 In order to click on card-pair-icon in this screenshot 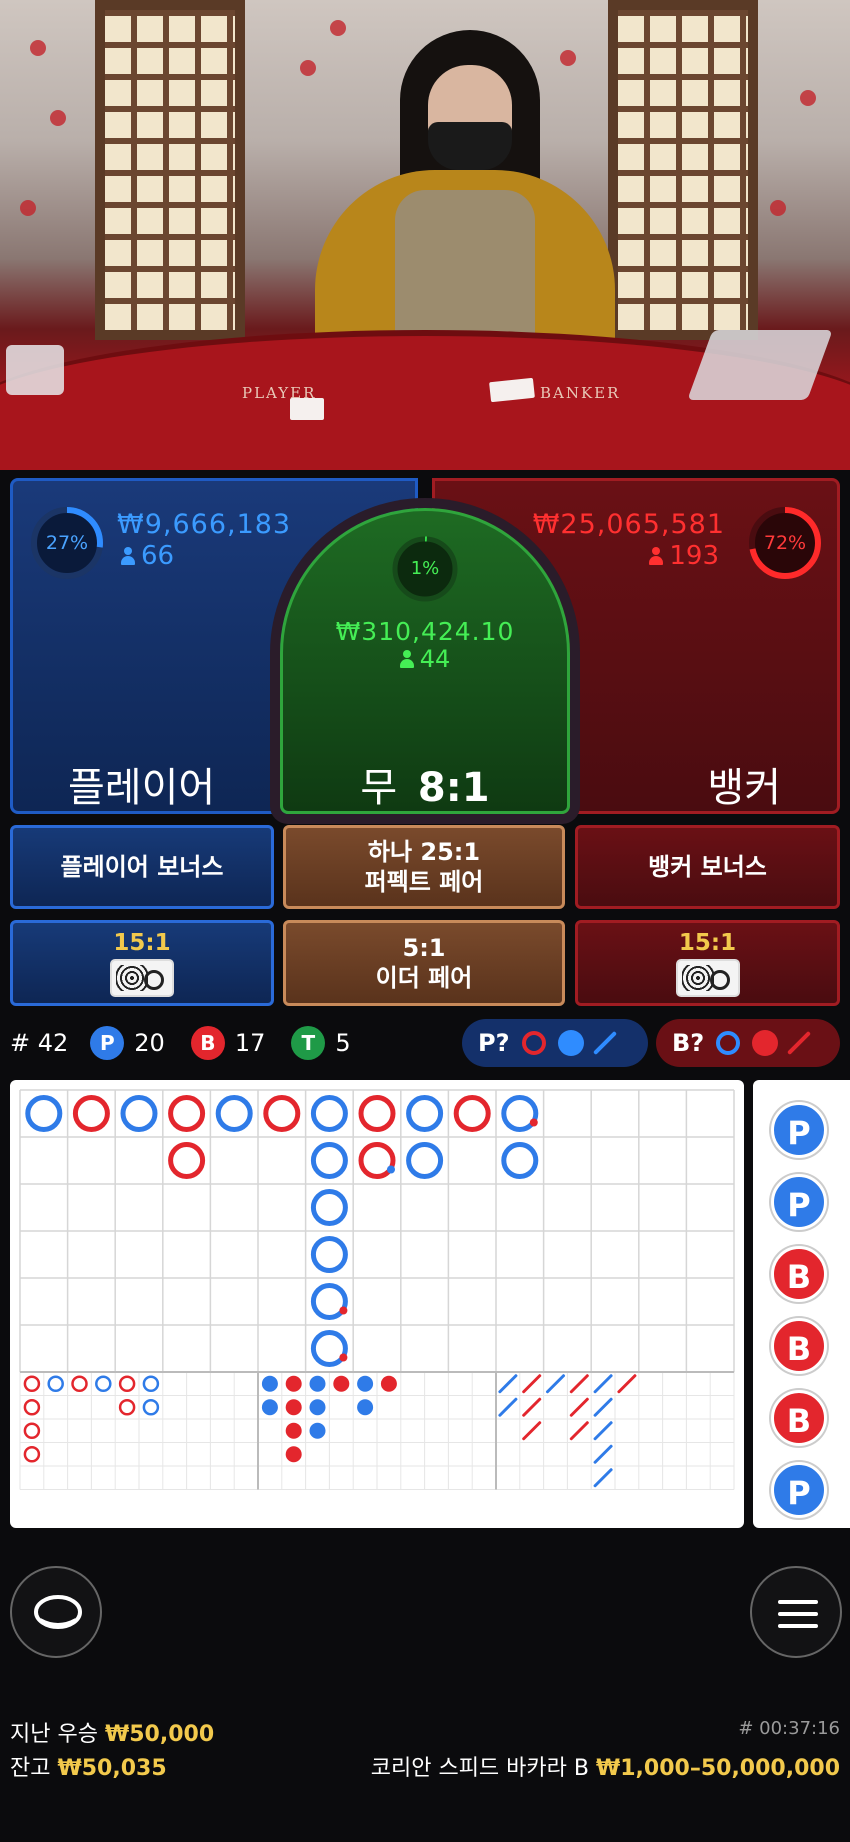, I will do `click(142, 978)`.